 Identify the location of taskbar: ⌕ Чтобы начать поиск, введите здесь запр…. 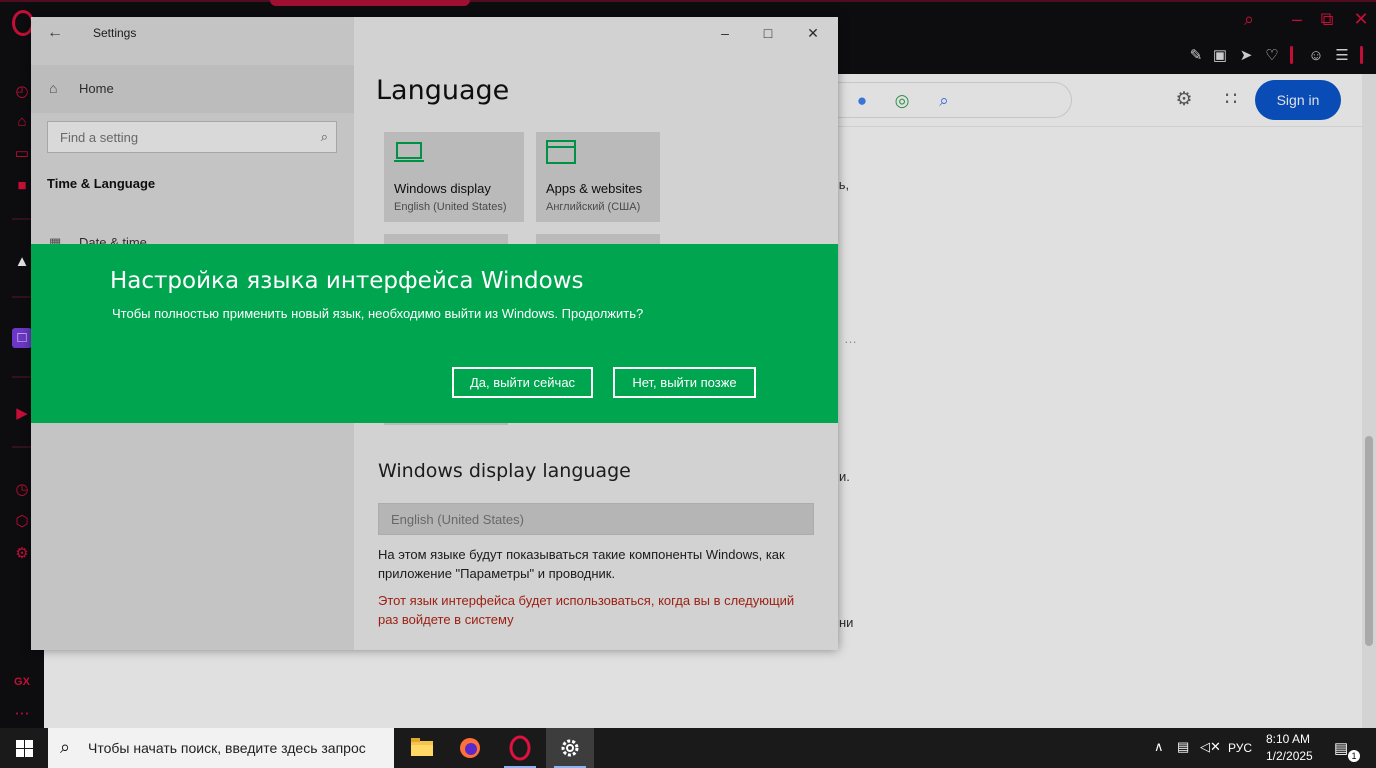
(688, 748).